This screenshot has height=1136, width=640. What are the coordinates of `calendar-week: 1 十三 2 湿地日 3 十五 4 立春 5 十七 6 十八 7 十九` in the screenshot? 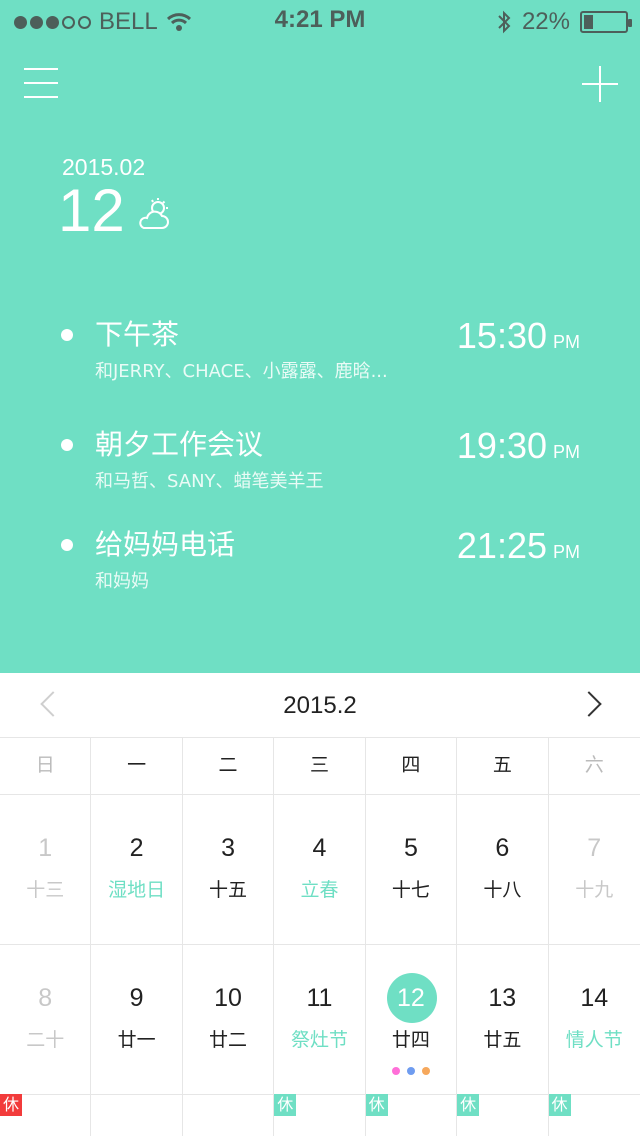 It's located at (320, 870).